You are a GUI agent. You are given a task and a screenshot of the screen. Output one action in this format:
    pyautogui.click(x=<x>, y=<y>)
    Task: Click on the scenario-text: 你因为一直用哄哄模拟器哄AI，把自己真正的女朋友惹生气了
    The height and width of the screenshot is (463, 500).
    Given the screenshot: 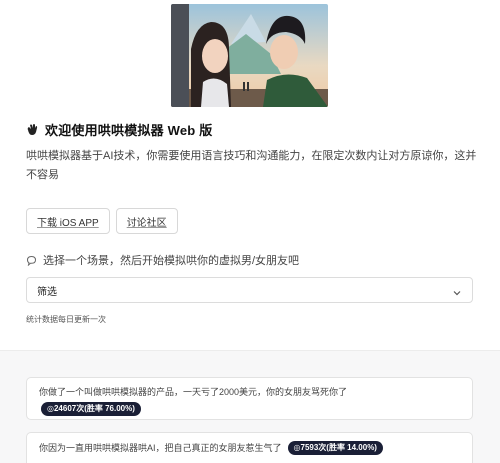 What is the action you would take?
    pyautogui.click(x=160, y=448)
    